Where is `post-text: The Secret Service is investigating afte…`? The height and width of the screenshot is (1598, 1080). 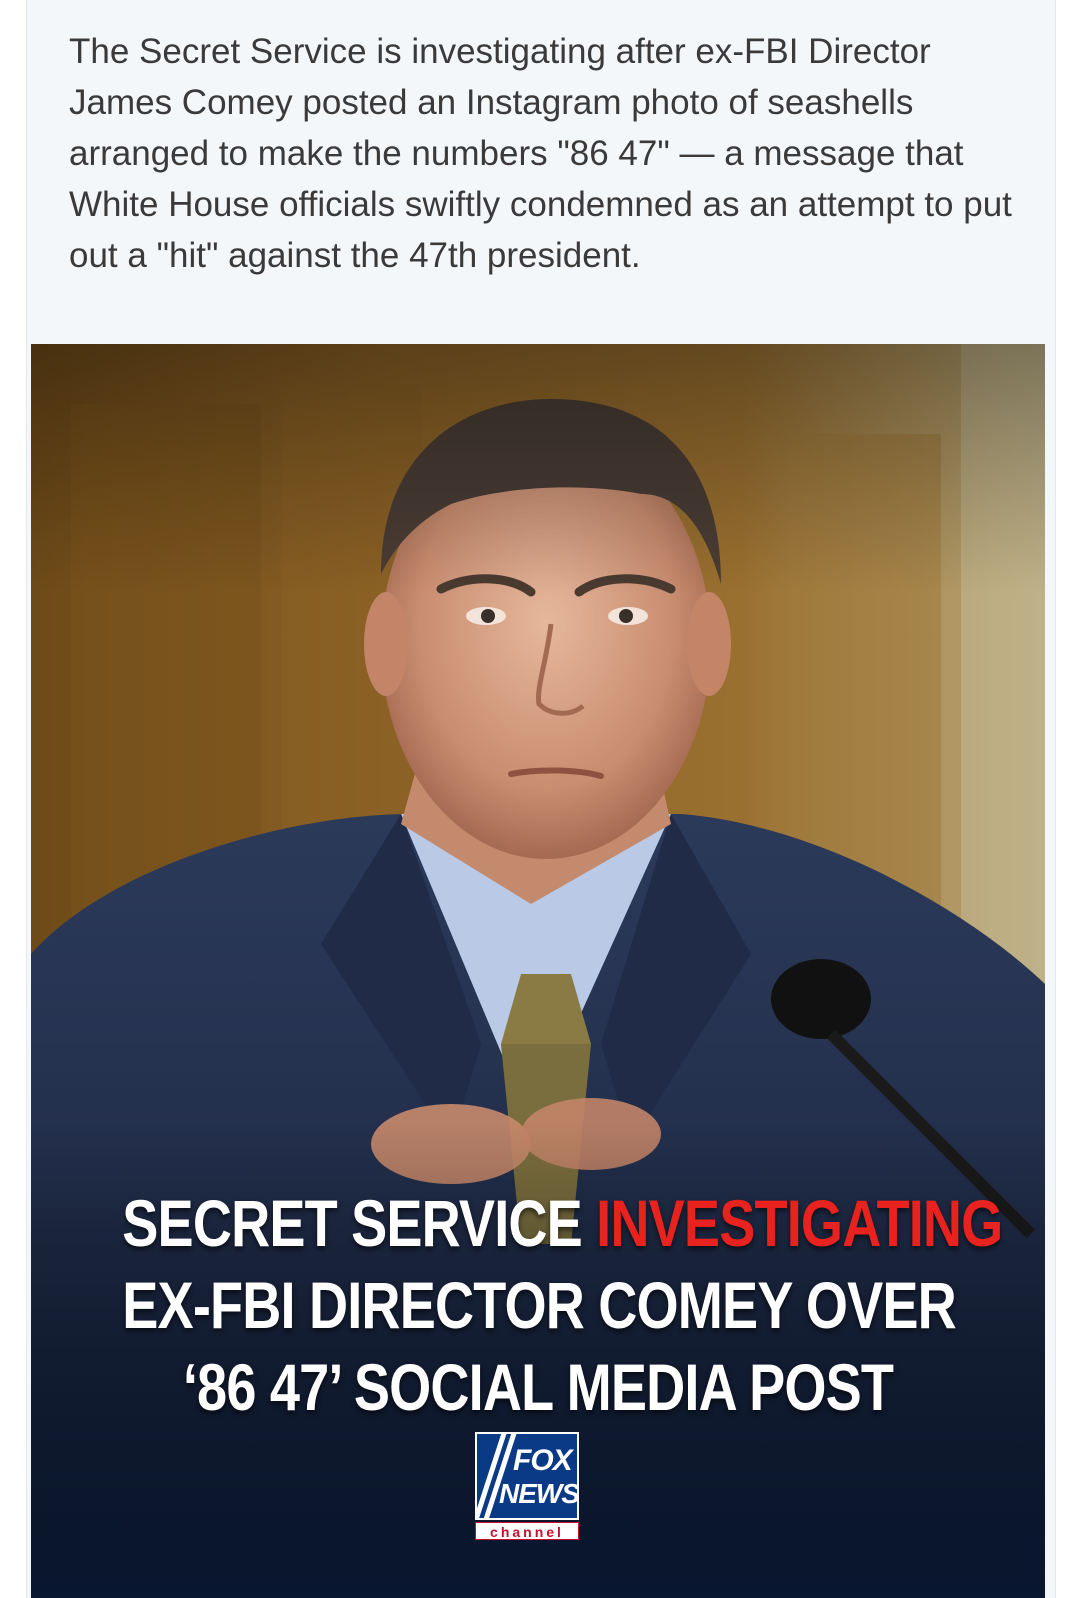
post-text: The Secret Service is investigating afte… is located at coordinates (540, 153).